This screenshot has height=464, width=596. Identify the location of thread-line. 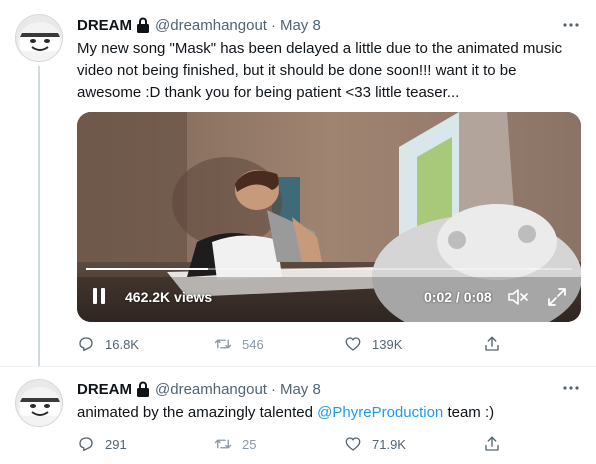
(39, 216).